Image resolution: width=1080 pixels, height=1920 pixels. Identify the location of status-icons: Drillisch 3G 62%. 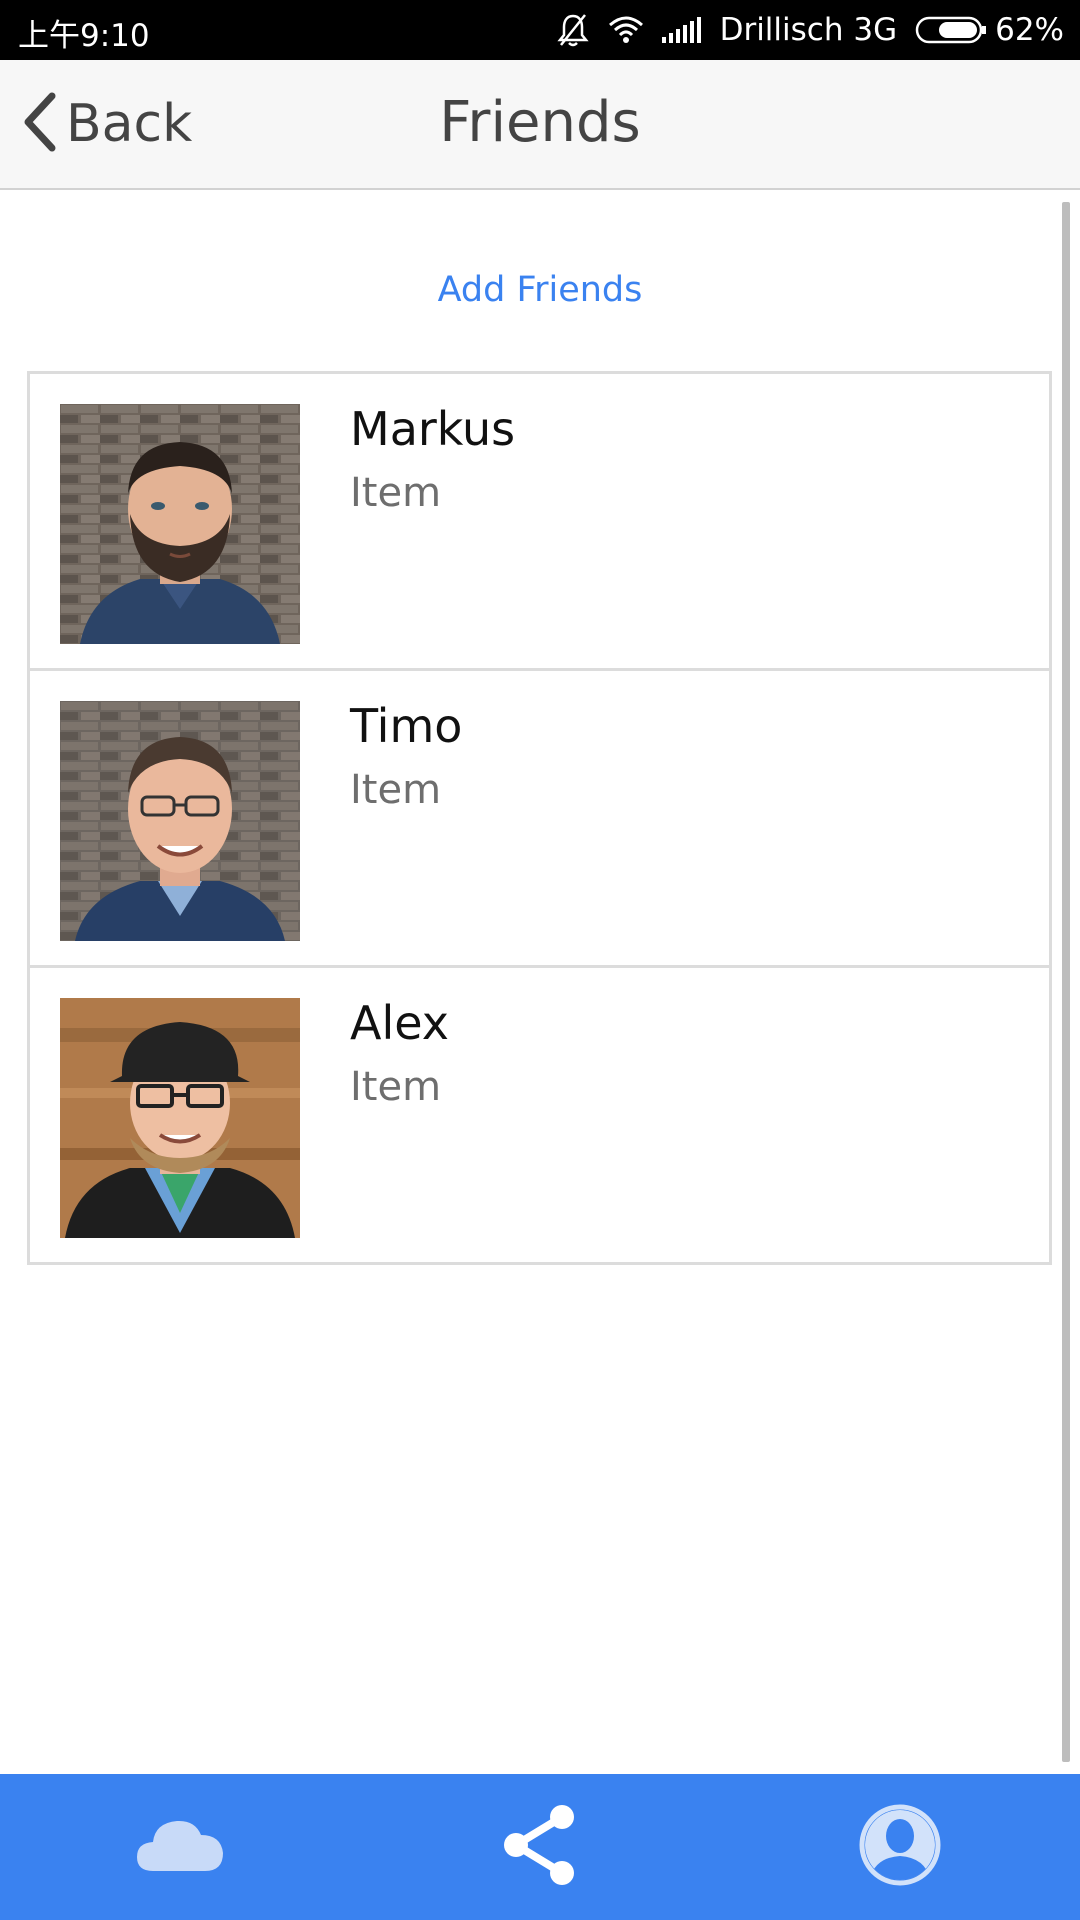
(810, 30).